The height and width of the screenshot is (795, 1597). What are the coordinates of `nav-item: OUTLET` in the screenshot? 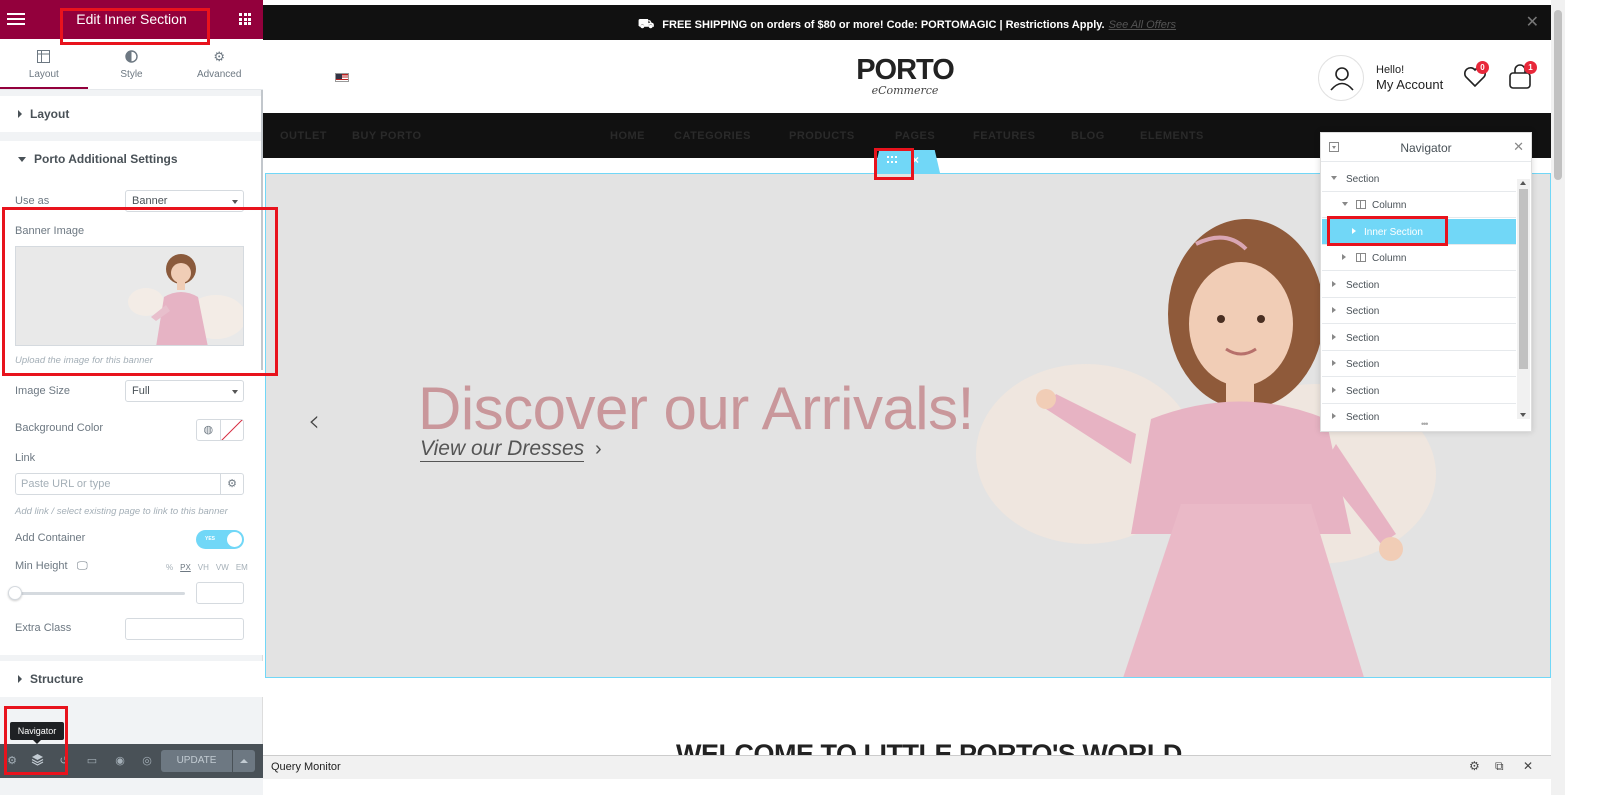 It's located at (303, 136).